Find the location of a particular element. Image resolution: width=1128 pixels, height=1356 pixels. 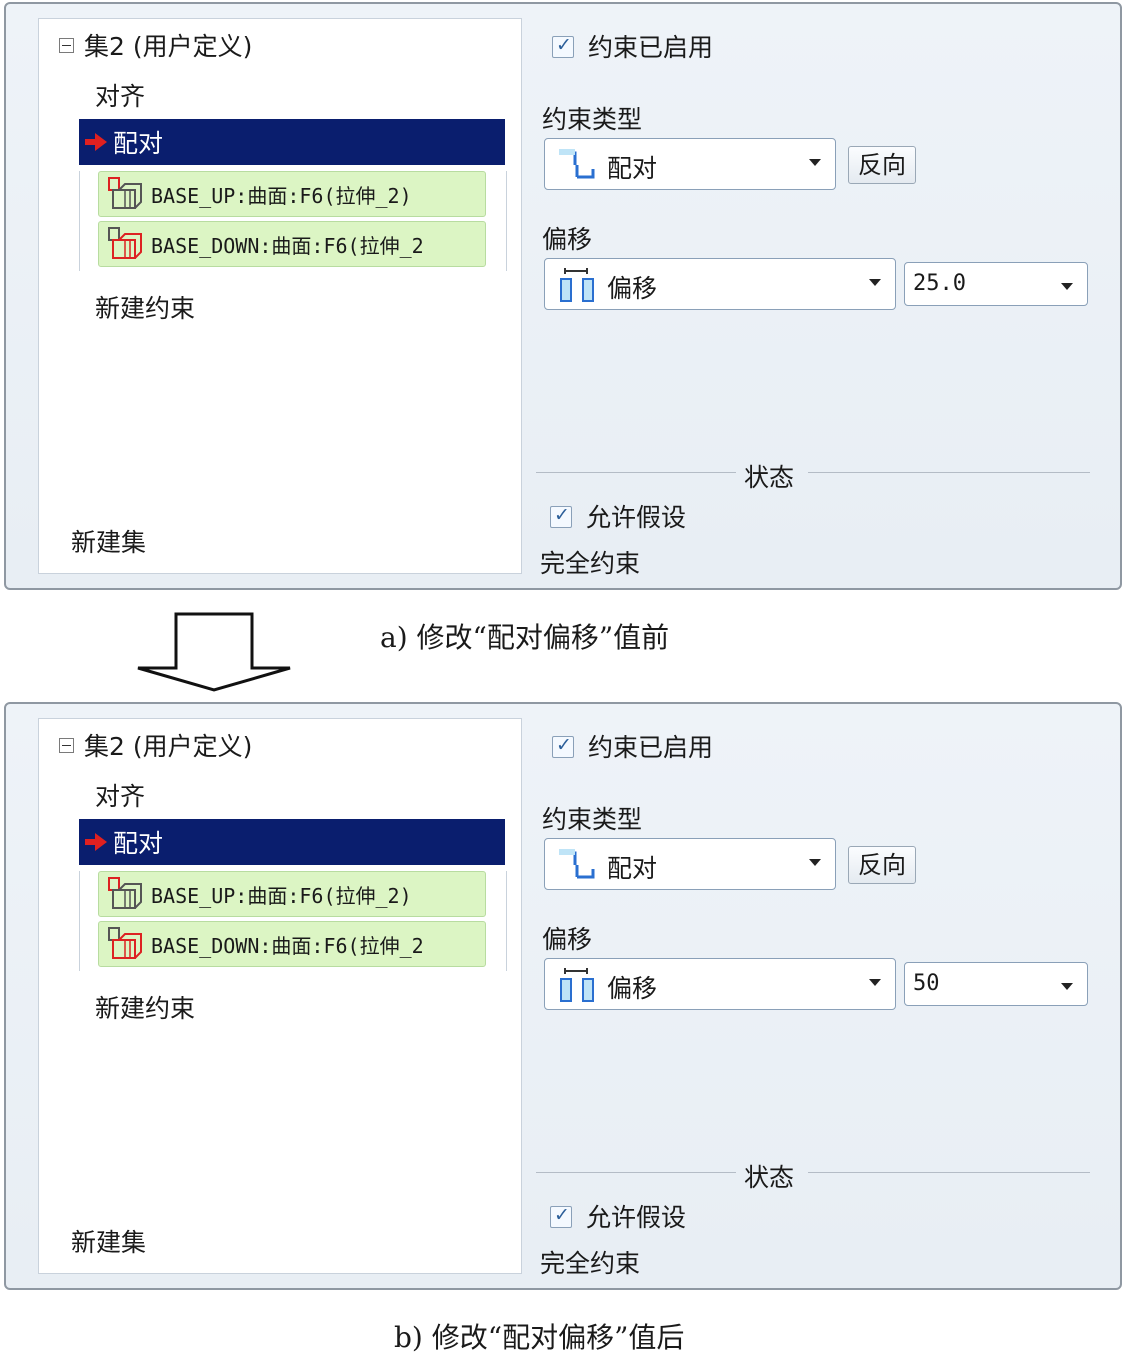

caption-after: b) 修改“配对偏移”值后 is located at coordinates (539, 1337).